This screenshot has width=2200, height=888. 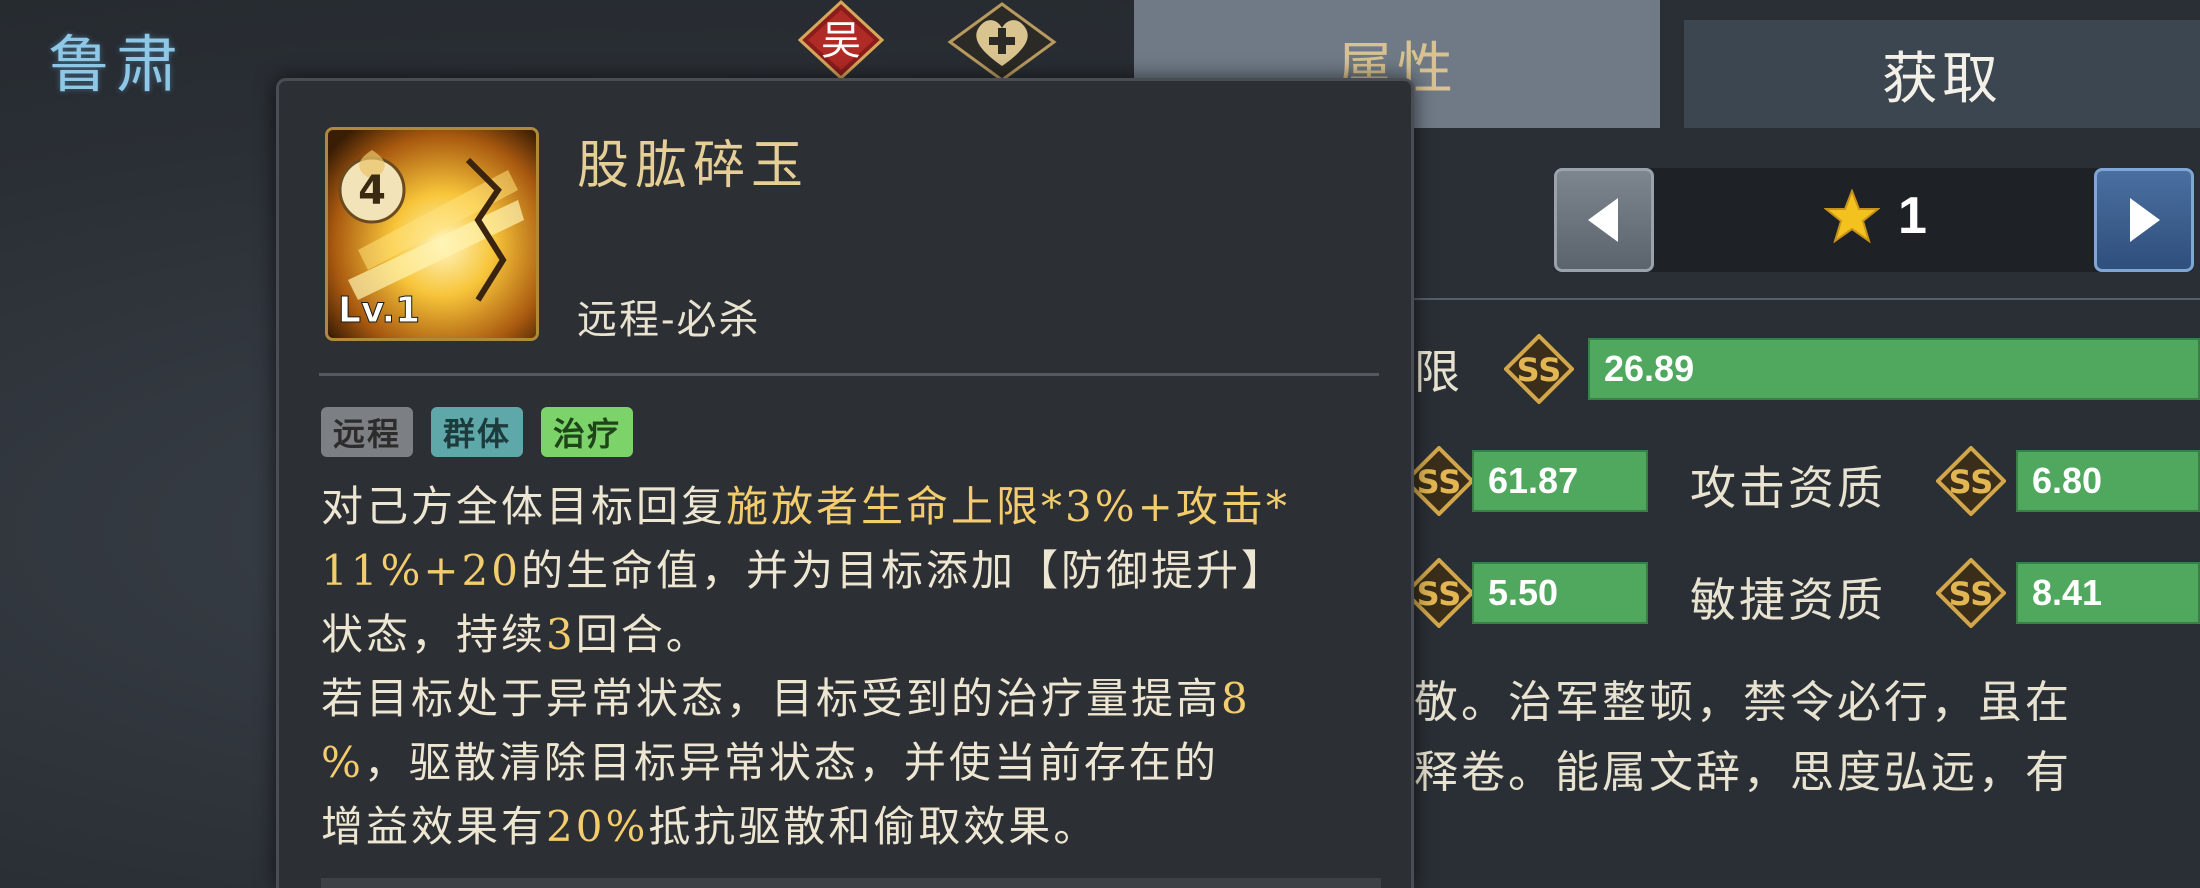 What do you see at coordinates (2108, 593) in the screenshot?
I see `agility-aptitude-bar: 8.41` at bounding box center [2108, 593].